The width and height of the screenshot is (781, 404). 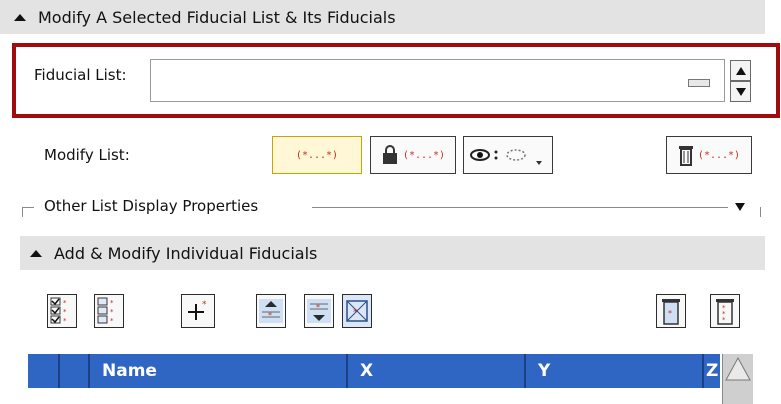 I want to click on other-display-properties-label: Other List Display Properties, so click(x=151, y=206).